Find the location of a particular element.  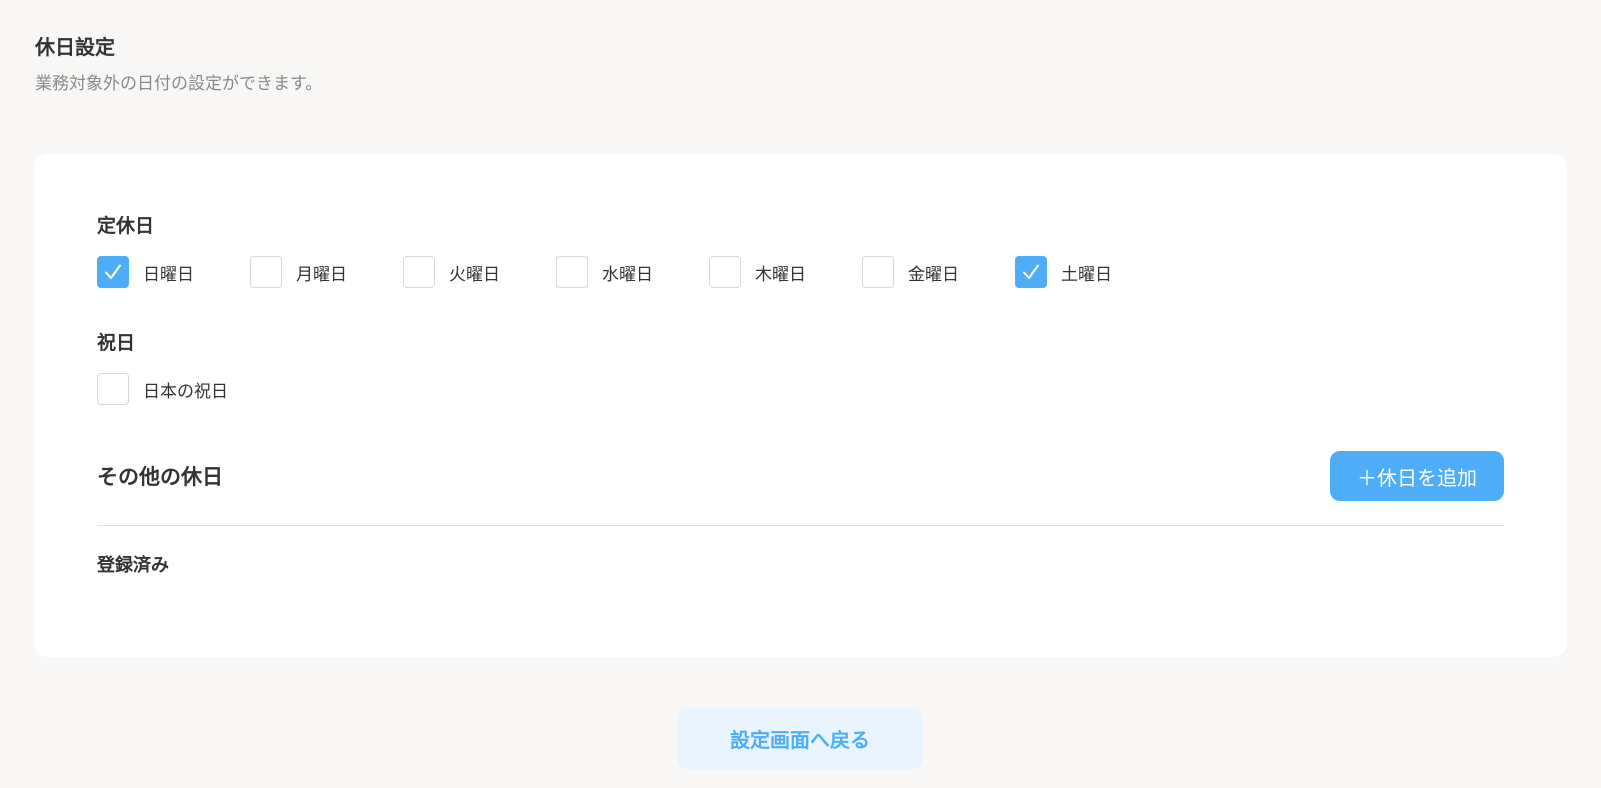

checkbox-saturday-box is located at coordinates (1031, 272).